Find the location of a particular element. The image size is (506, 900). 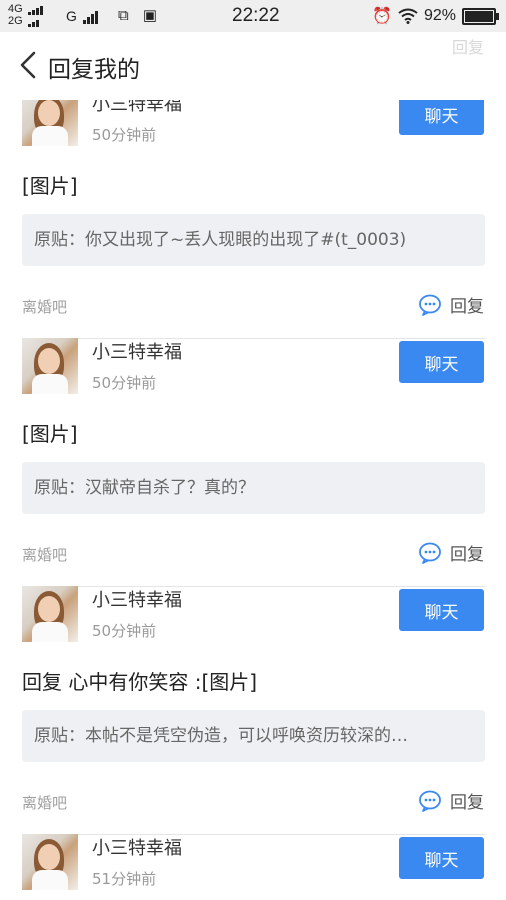

network-label-4g: 4G is located at coordinates (15, 9).